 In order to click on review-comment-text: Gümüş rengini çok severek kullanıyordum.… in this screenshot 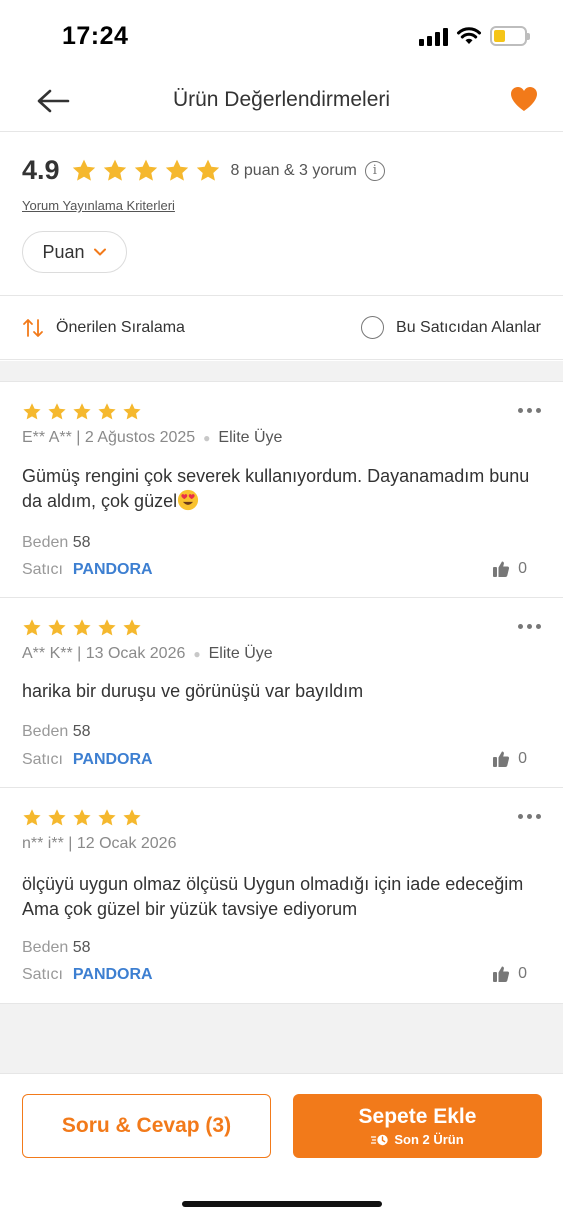, I will do `click(276, 488)`.